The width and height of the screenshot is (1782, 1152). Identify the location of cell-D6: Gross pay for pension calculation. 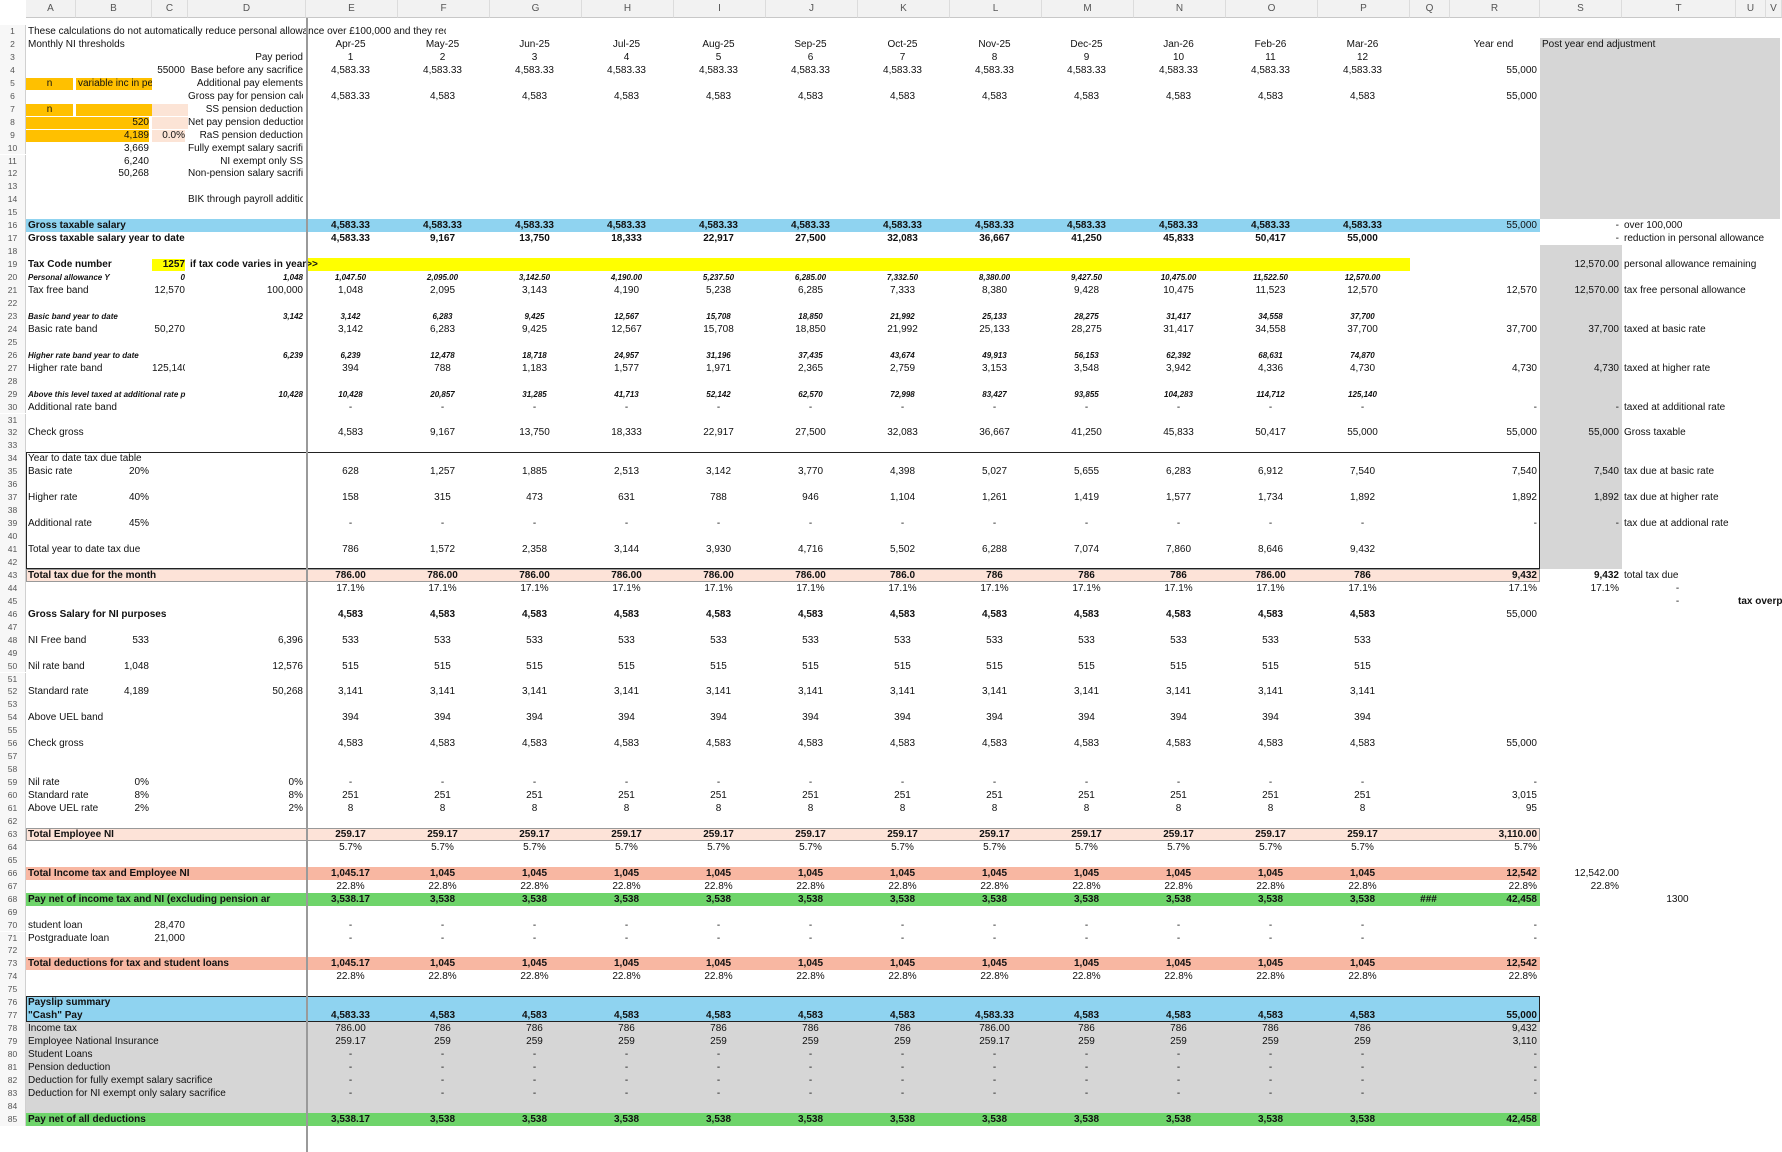
(245, 97).